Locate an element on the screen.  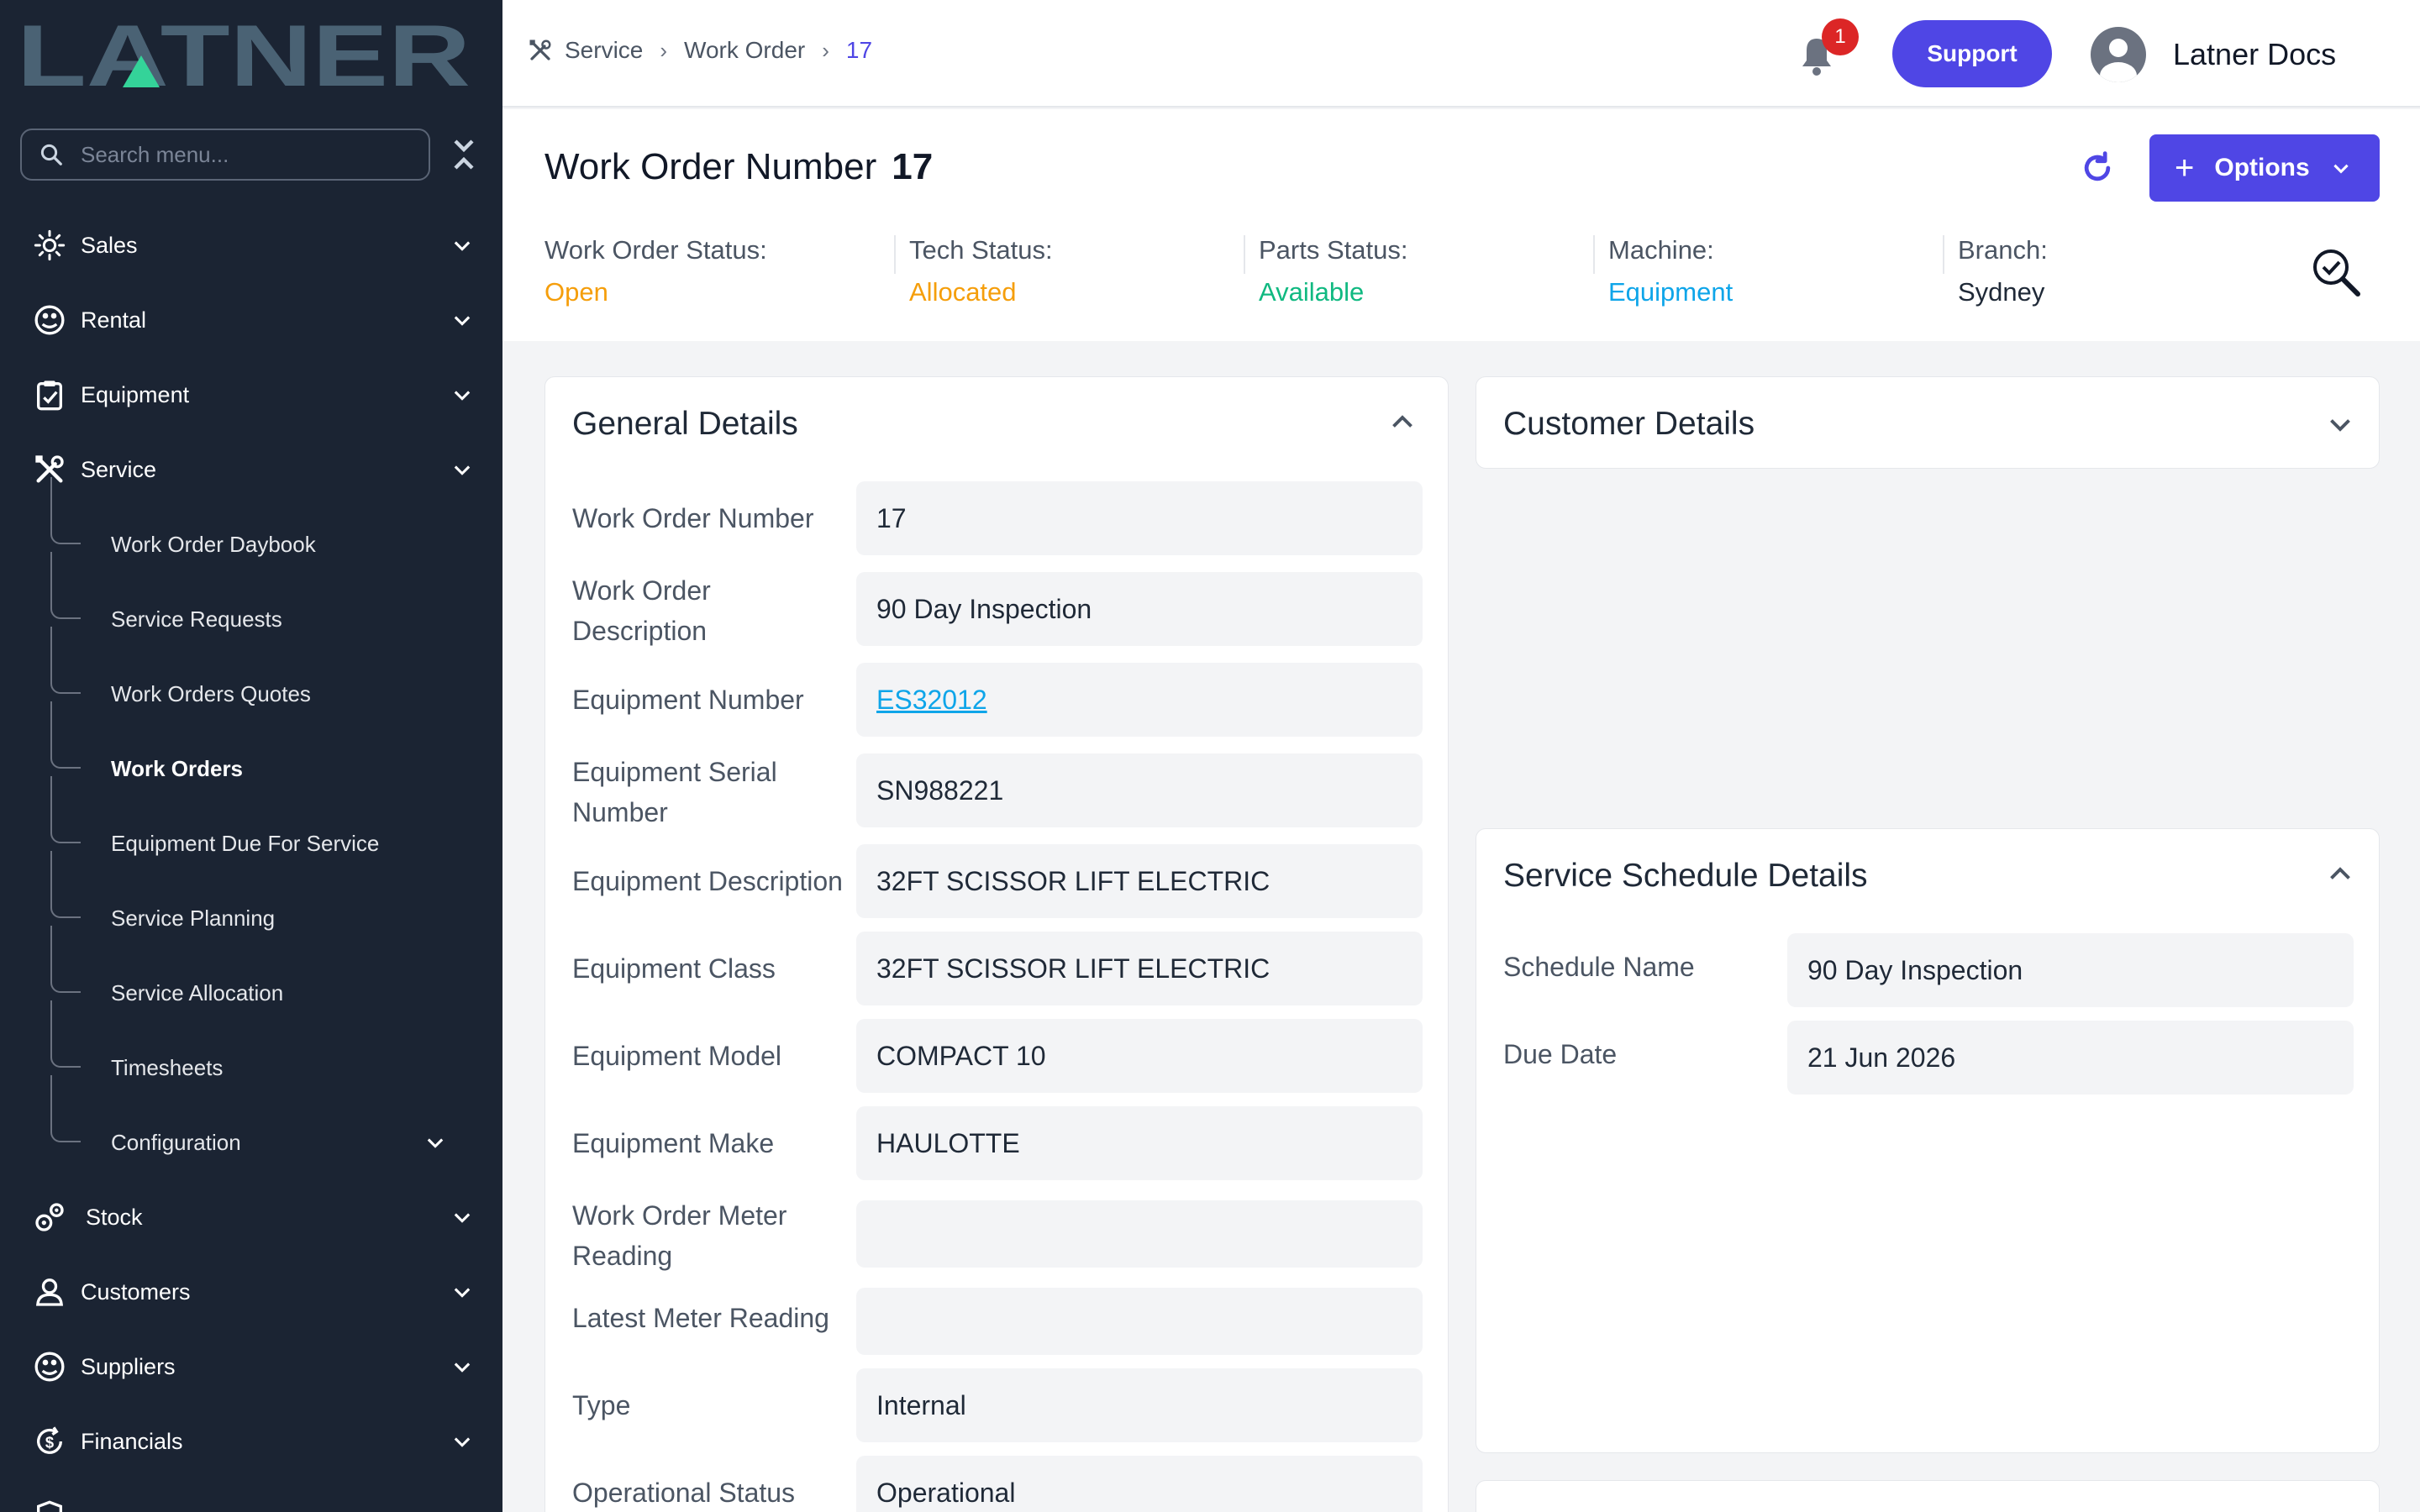
page-title: Work Order Number 17 is located at coordinates (738, 167).